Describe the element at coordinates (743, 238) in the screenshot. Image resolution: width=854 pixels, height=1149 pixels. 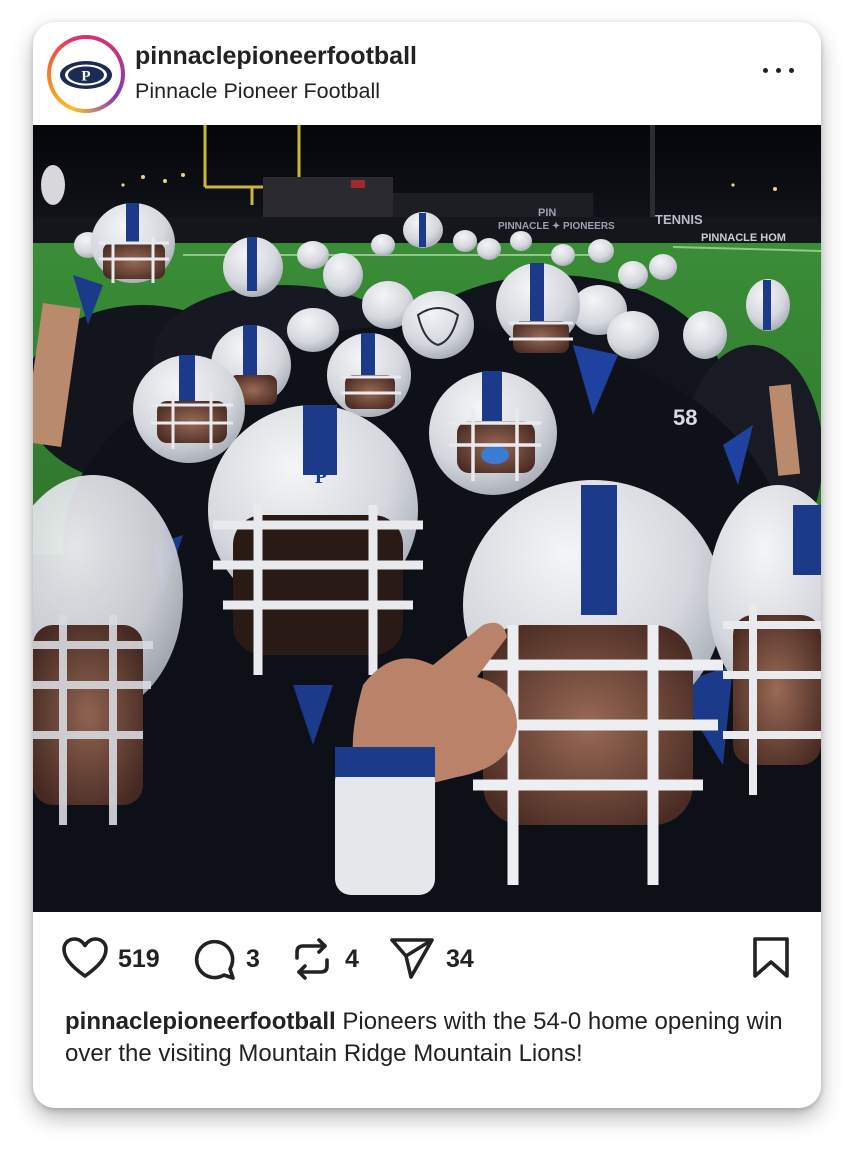
I see `banner-right-text: PINNACLE HOM` at that location.